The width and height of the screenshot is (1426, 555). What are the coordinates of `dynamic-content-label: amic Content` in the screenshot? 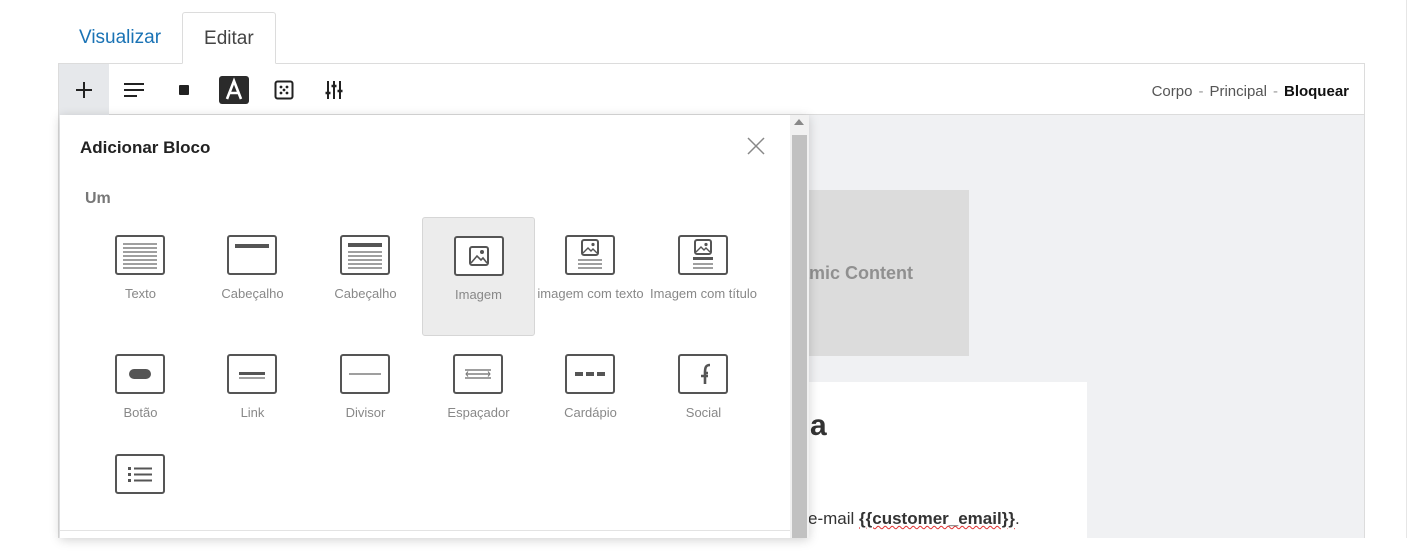 It's located at (856, 273).